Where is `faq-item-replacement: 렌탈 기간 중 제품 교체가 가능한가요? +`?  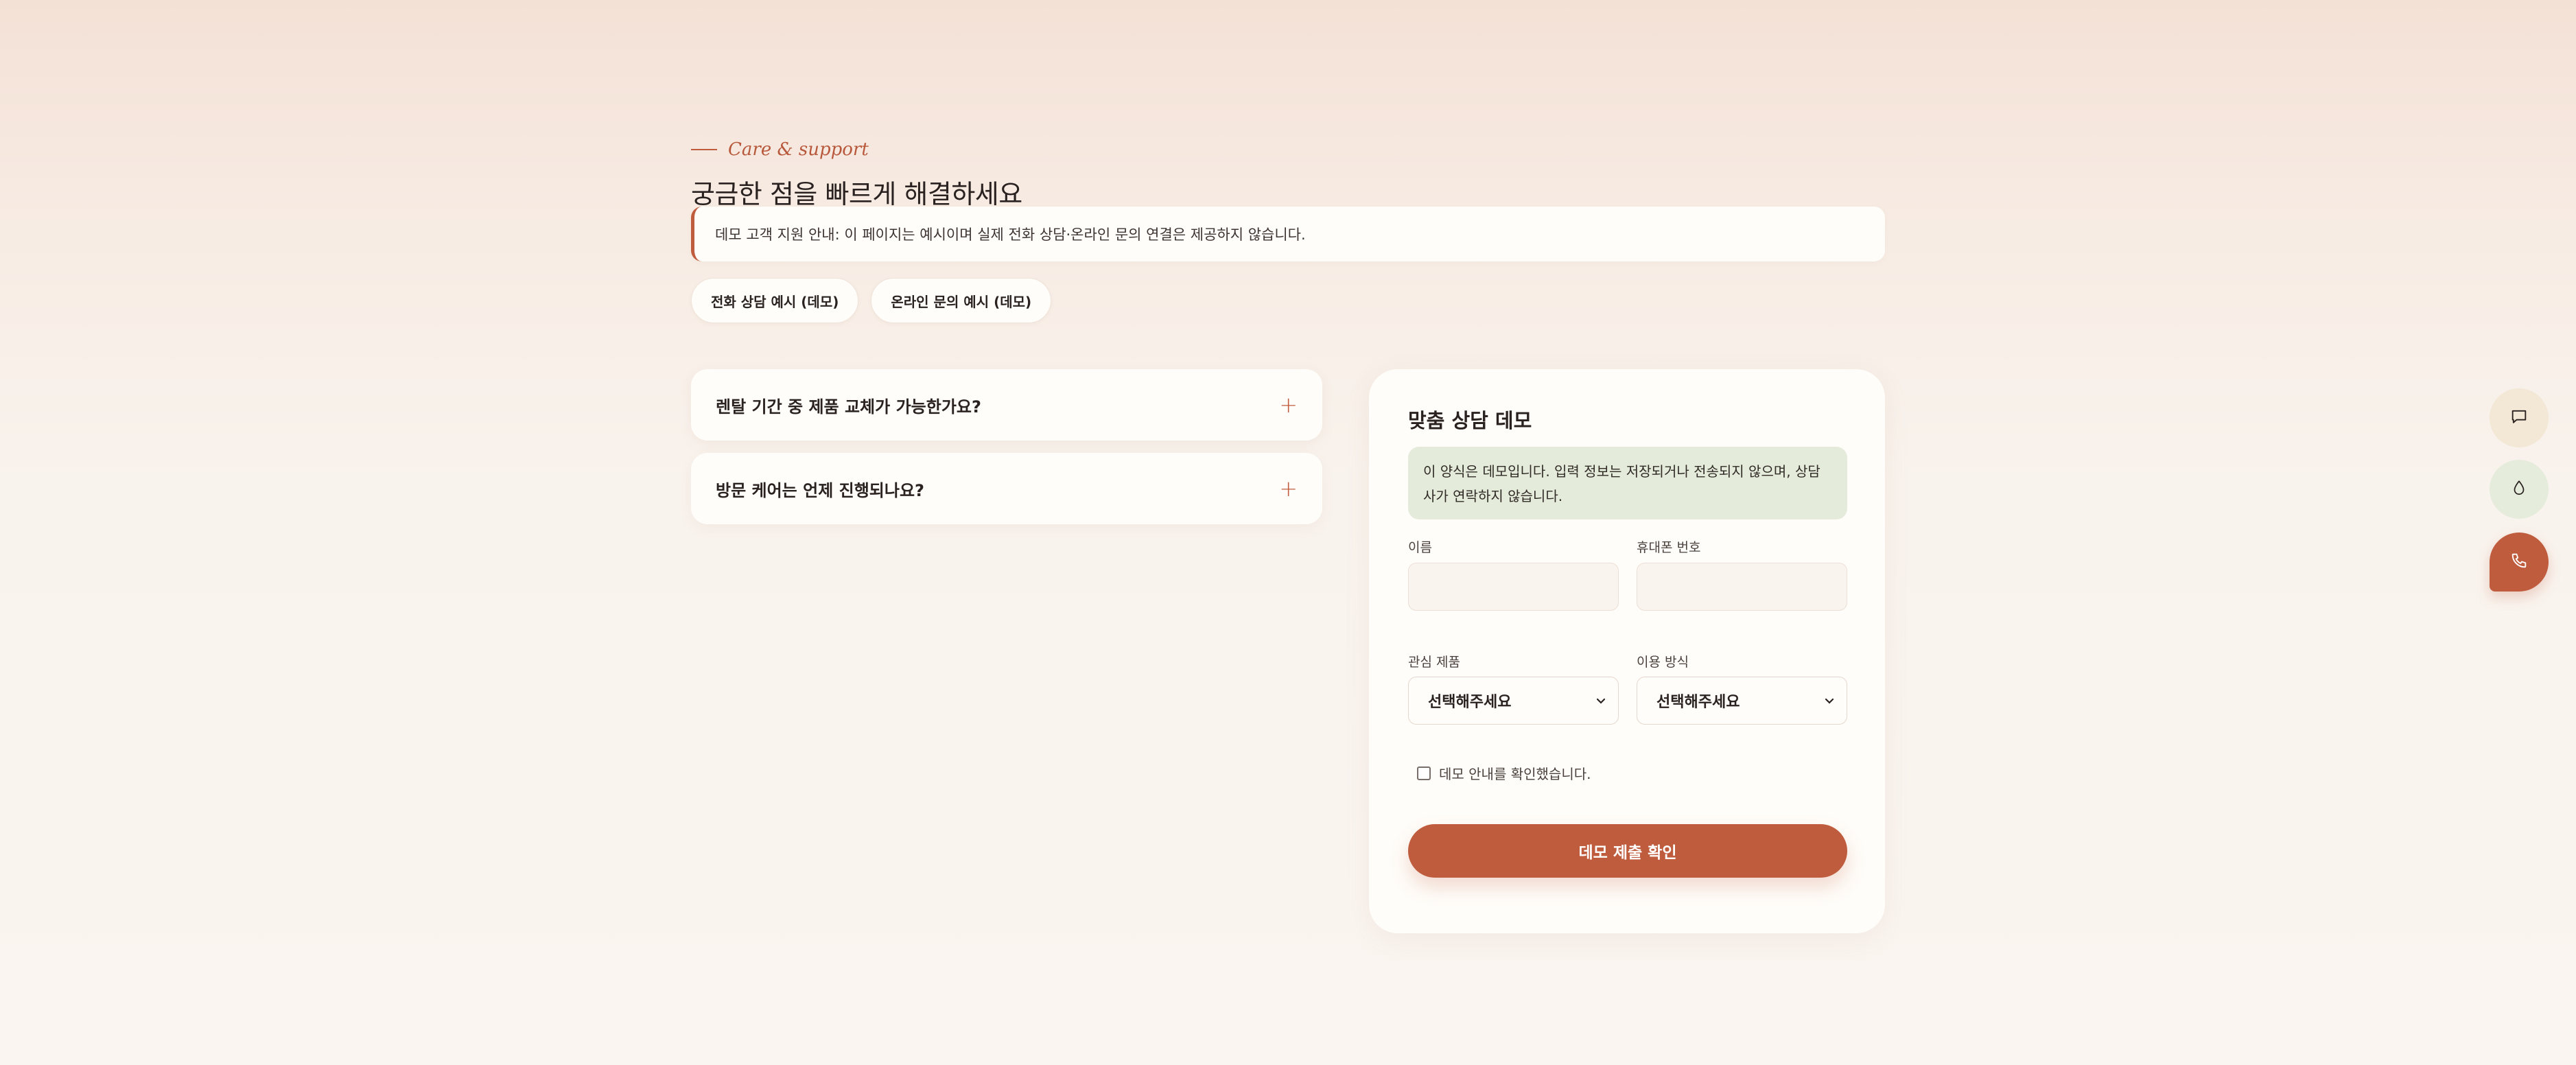
faq-item-replacement: 렌탈 기간 중 제품 교체가 가능한가요? + is located at coordinates (1006, 405).